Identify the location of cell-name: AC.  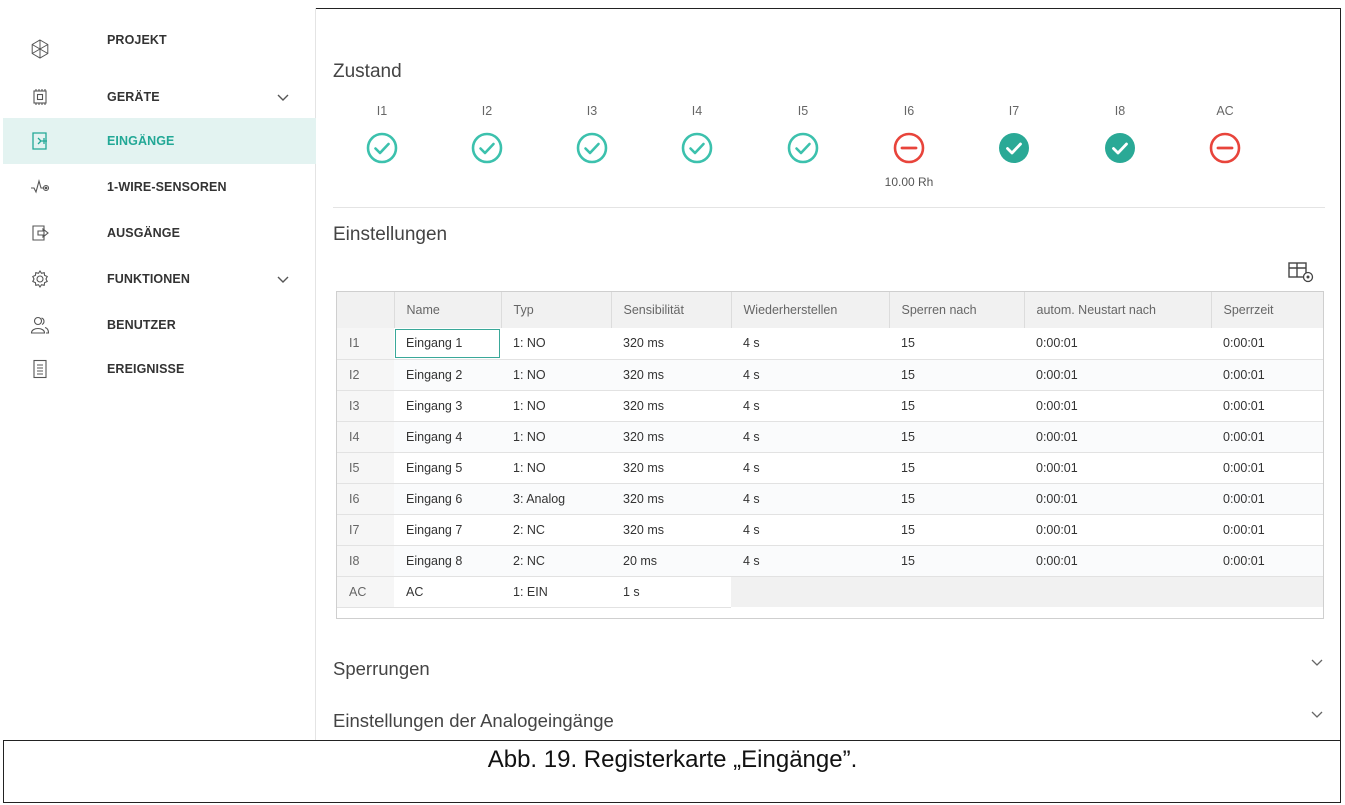
(447, 592).